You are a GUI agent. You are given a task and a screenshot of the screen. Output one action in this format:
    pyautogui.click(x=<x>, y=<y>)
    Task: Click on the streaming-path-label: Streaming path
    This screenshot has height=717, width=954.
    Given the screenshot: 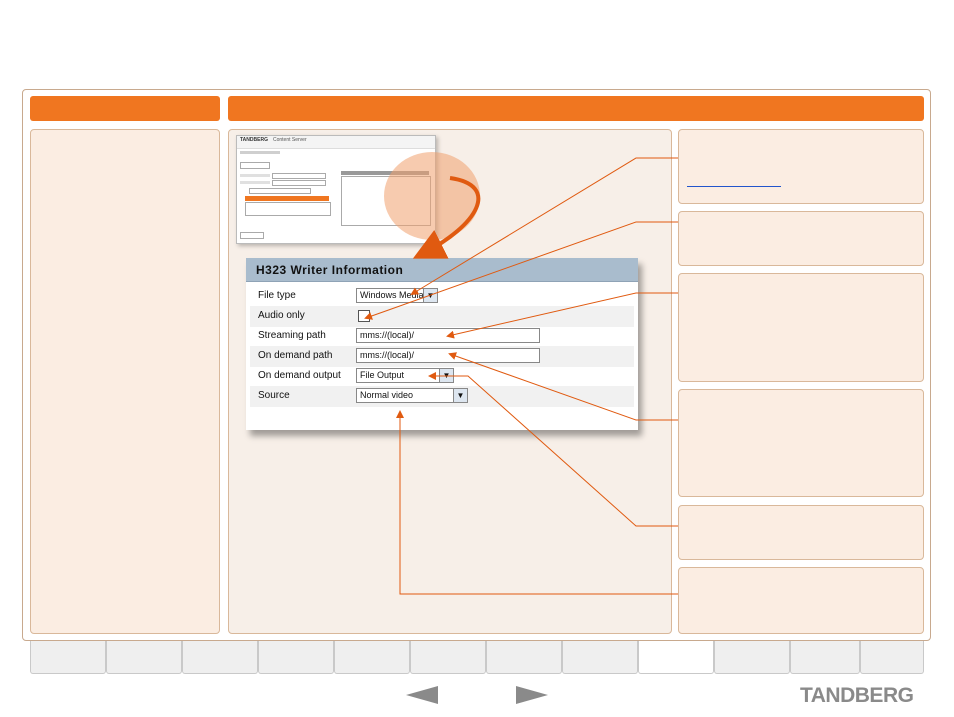 What is the action you would take?
    pyautogui.click(x=292, y=335)
    